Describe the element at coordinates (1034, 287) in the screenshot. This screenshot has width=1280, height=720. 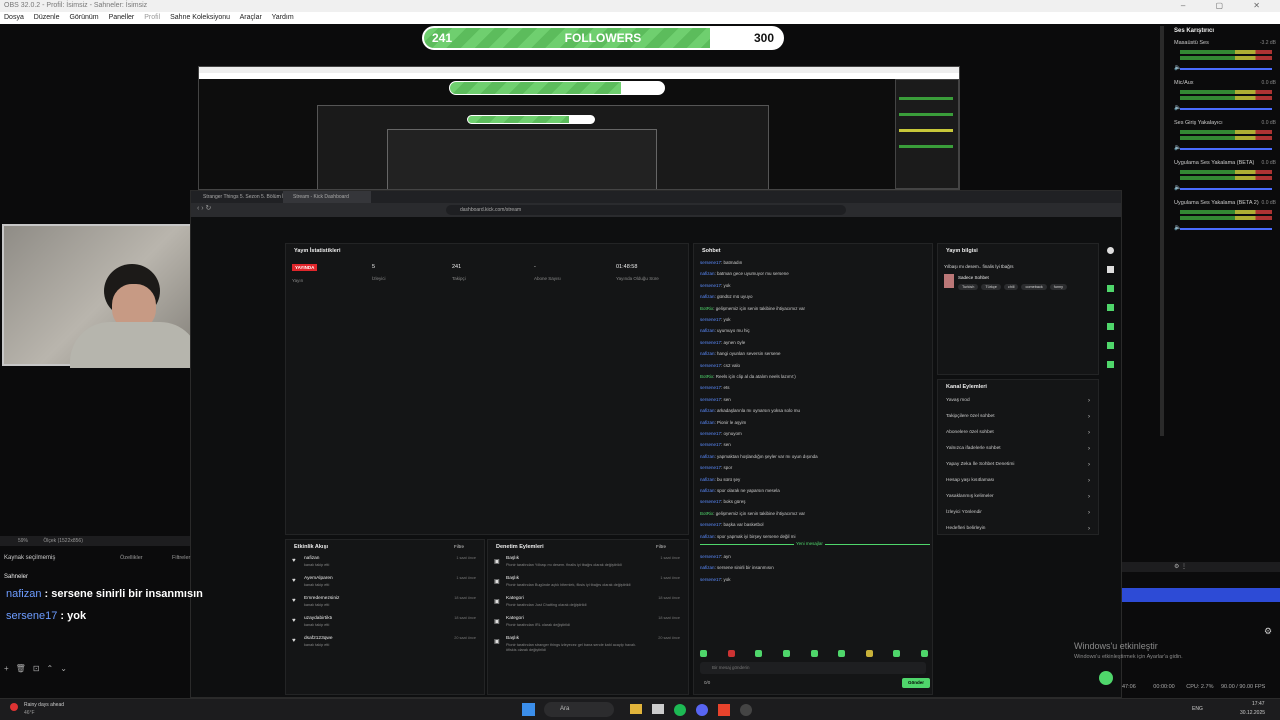
I see `tag: comeback` at that location.